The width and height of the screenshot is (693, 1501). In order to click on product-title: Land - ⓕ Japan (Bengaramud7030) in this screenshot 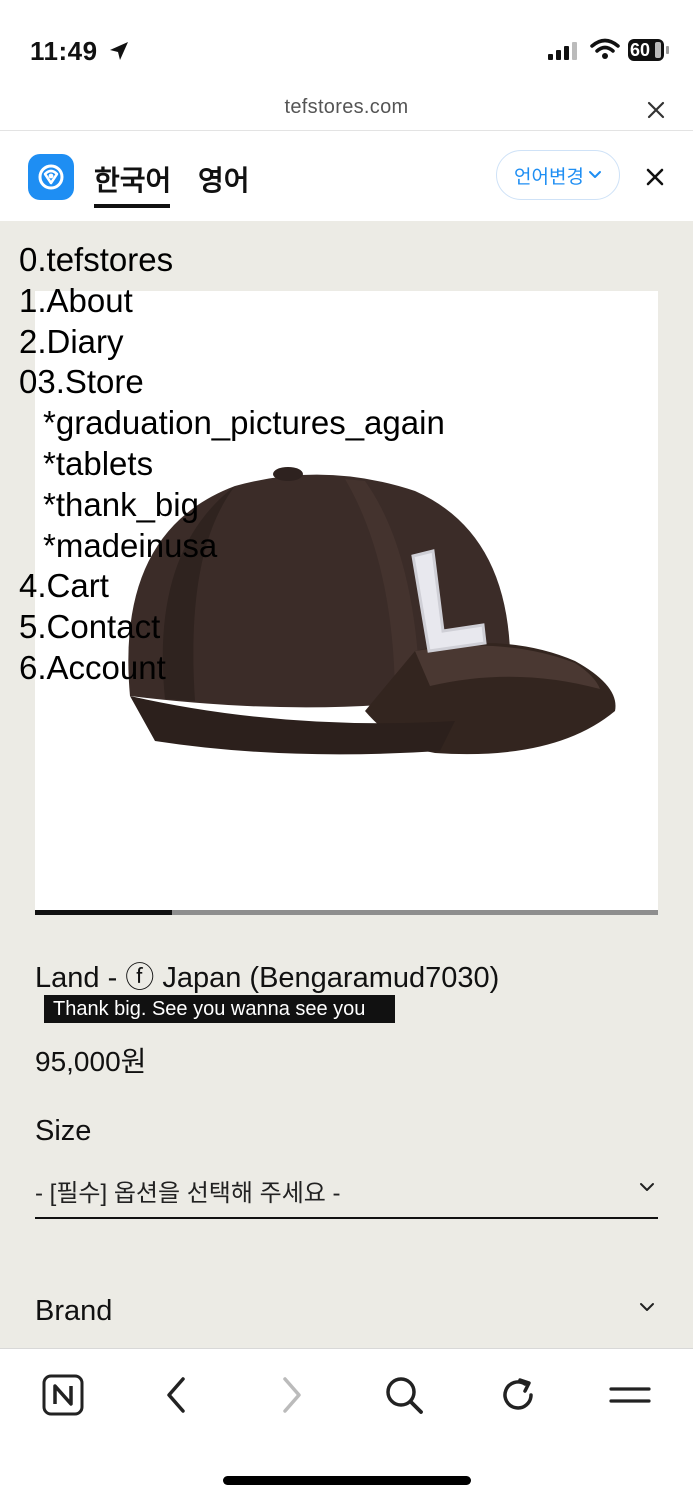, I will do `click(267, 978)`.